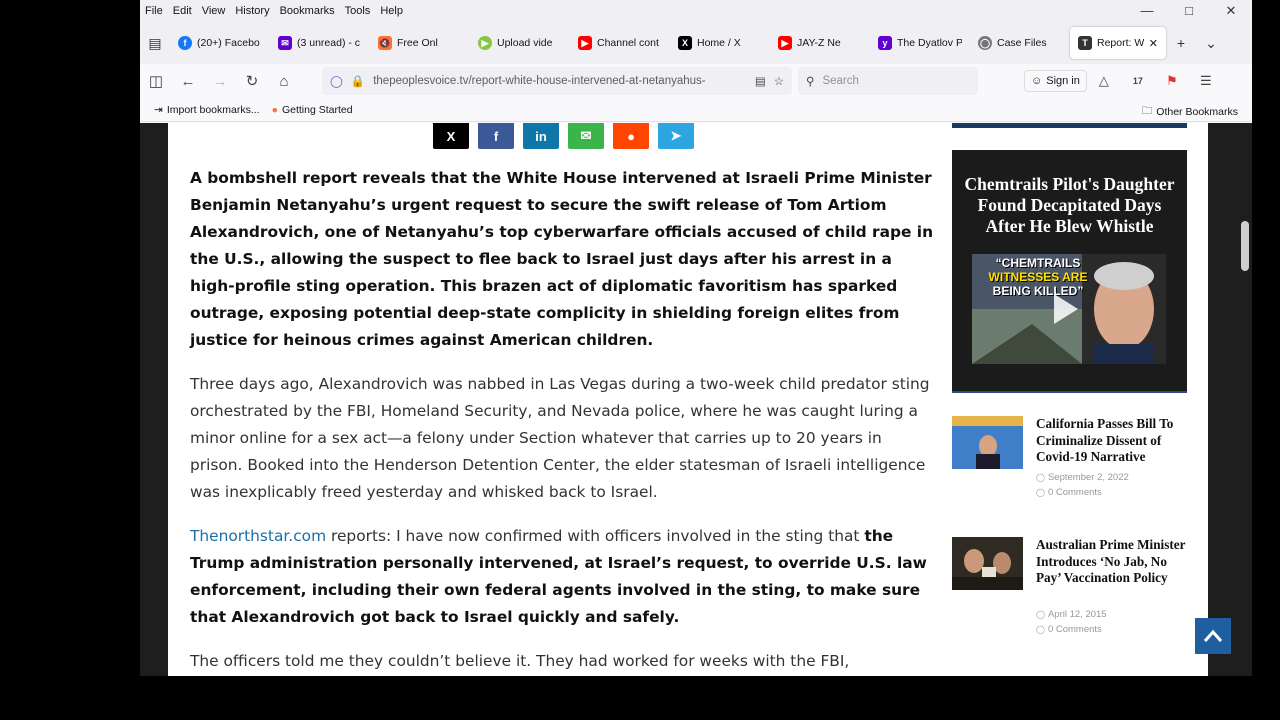  Describe the element at coordinates (810, 82) in the screenshot. I see `search-icon: ⚲` at that location.